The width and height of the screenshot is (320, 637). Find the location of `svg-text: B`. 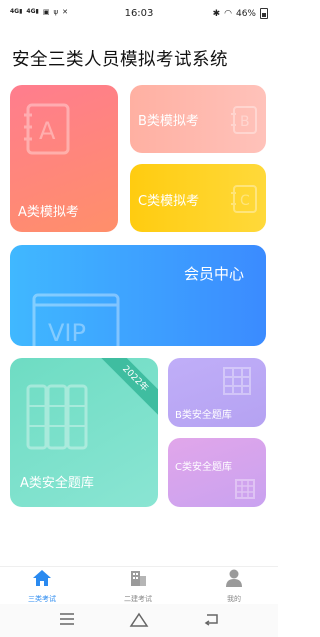

svg-text: B is located at coordinates (245, 122).